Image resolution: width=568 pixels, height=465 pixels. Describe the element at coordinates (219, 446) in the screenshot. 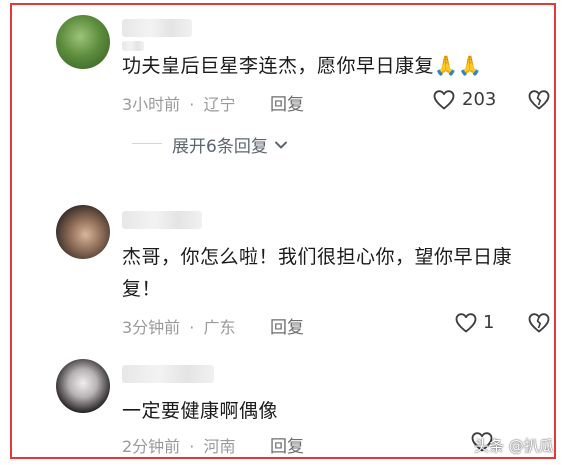

I see `comment-location: 河南` at that location.